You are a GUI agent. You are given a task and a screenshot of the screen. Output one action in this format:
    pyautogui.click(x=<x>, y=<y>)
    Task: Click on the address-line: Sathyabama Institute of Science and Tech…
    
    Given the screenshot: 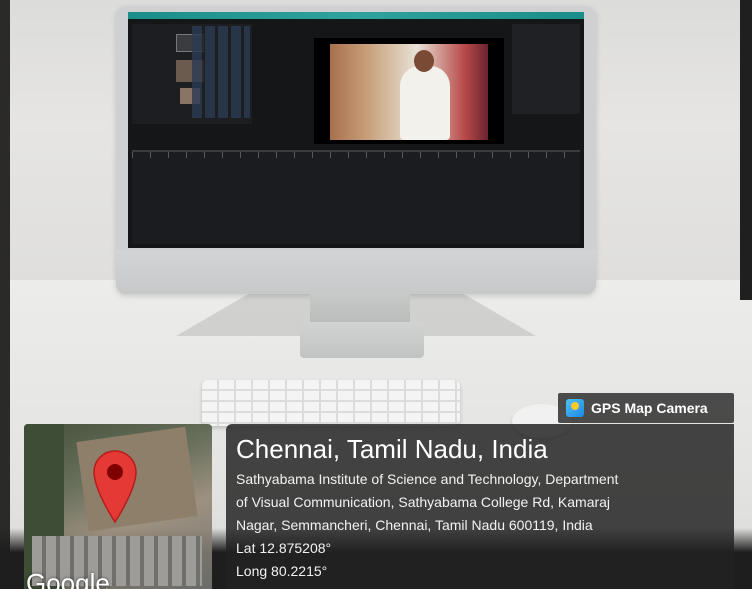 What is the action you would take?
    pyautogui.click(x=427, y=479)
    